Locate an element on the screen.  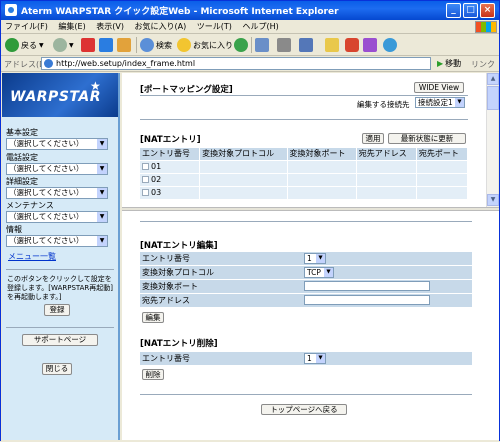
print-button is located at coordinates (285, 45).